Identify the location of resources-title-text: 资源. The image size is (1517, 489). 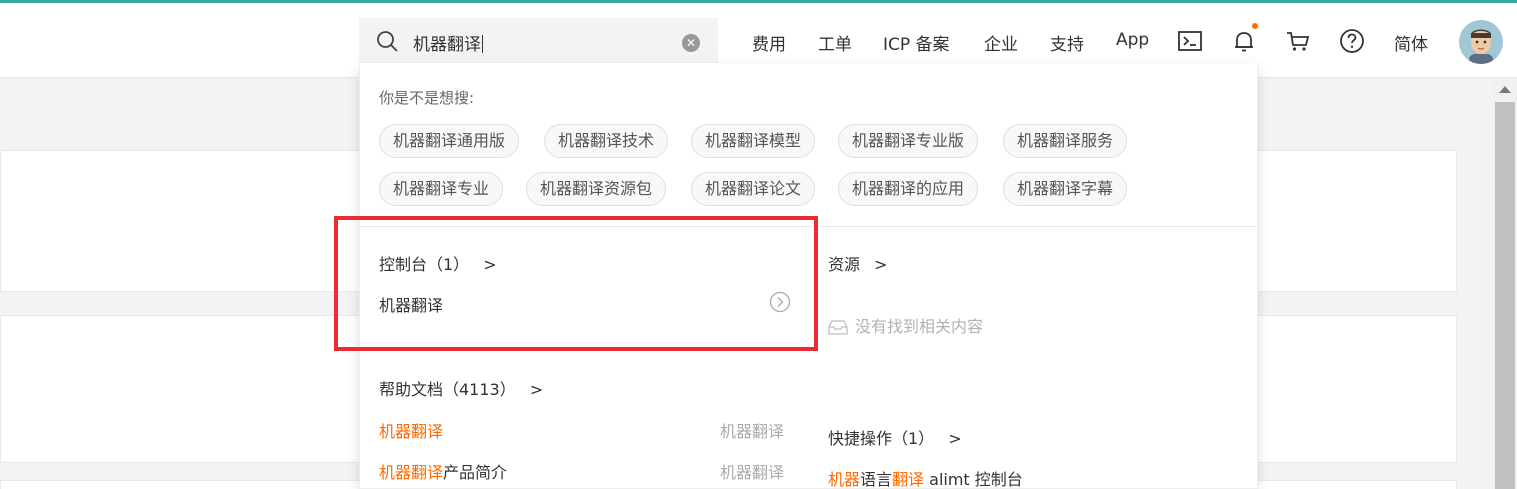
(844, 264).